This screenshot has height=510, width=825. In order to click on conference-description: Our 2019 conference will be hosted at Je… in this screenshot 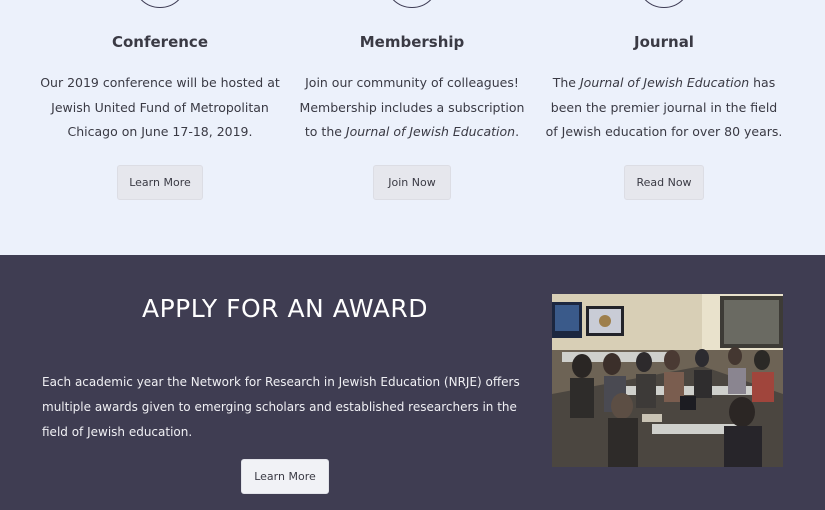, I will do `click(160, 107)`.